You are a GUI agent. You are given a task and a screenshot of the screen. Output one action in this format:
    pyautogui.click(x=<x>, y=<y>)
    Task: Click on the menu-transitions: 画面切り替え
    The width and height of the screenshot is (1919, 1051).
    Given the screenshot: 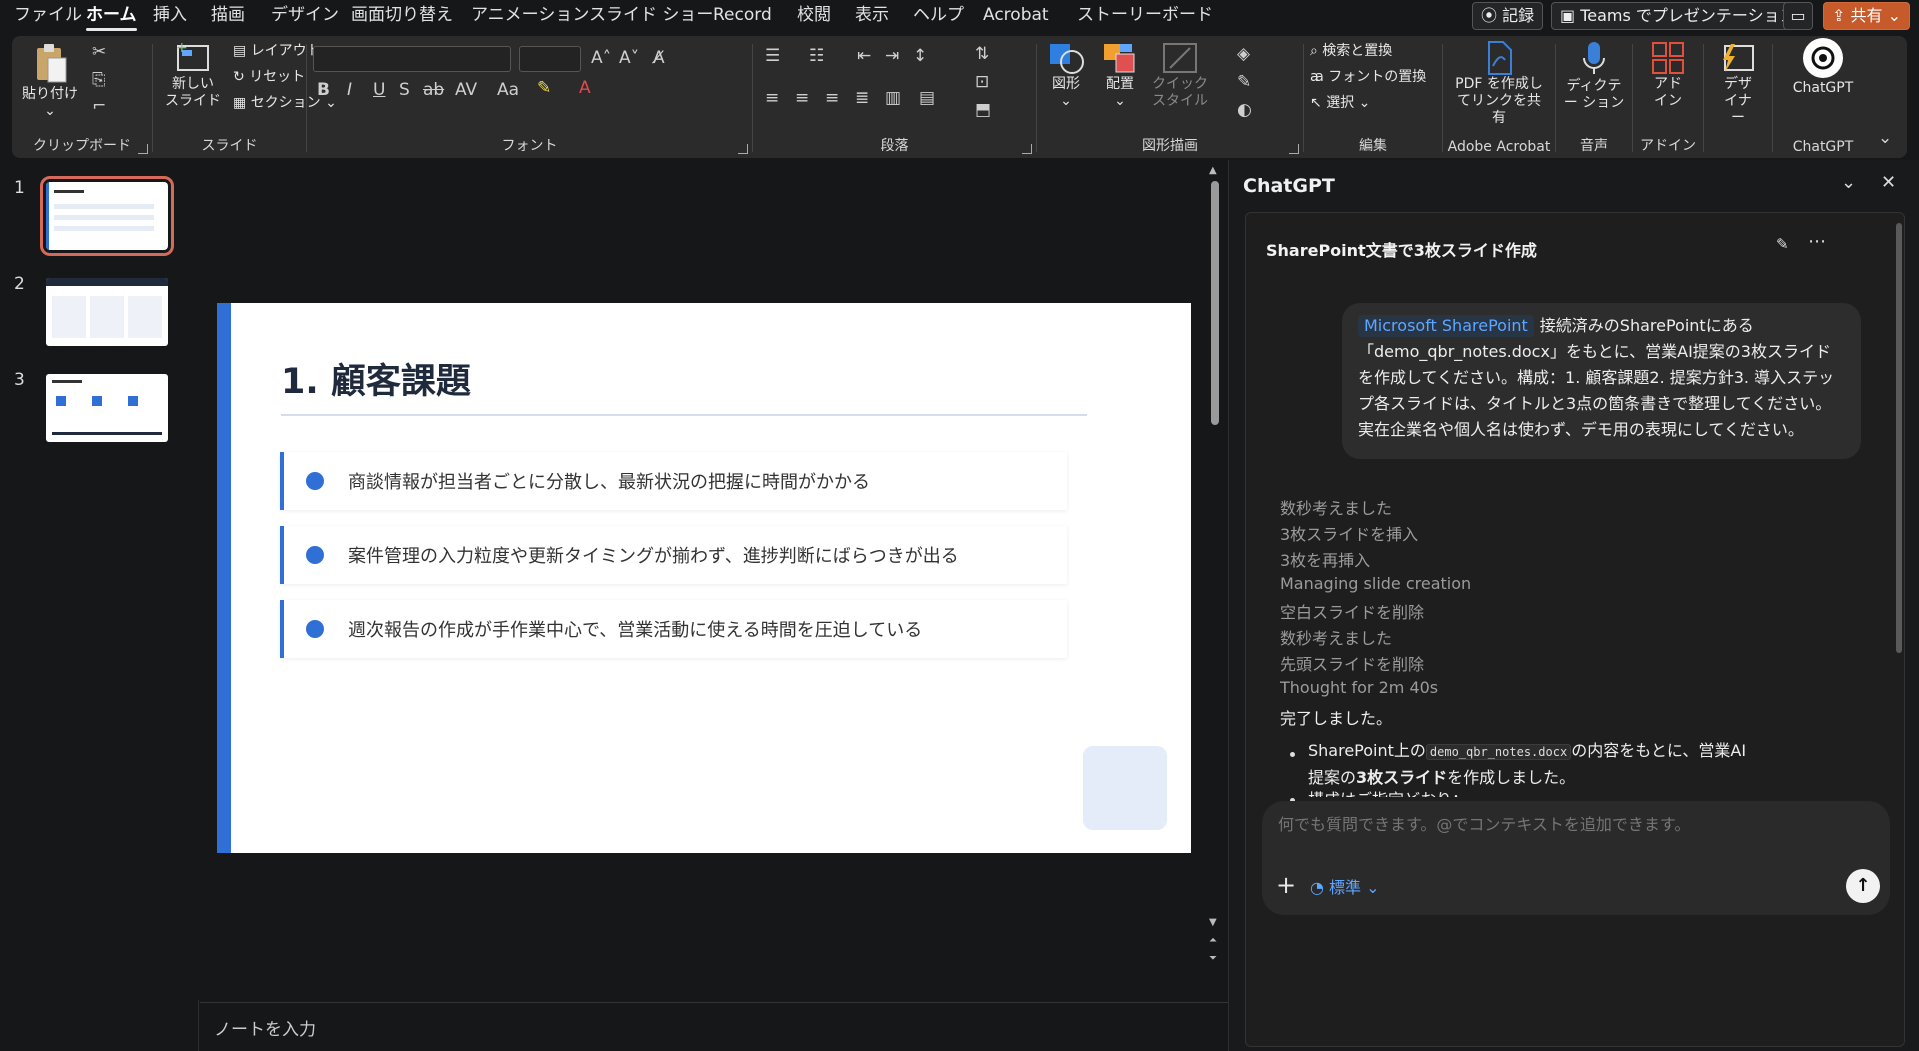 What is the action you would take?
    pyautogui.click(x=402, y=15)
    